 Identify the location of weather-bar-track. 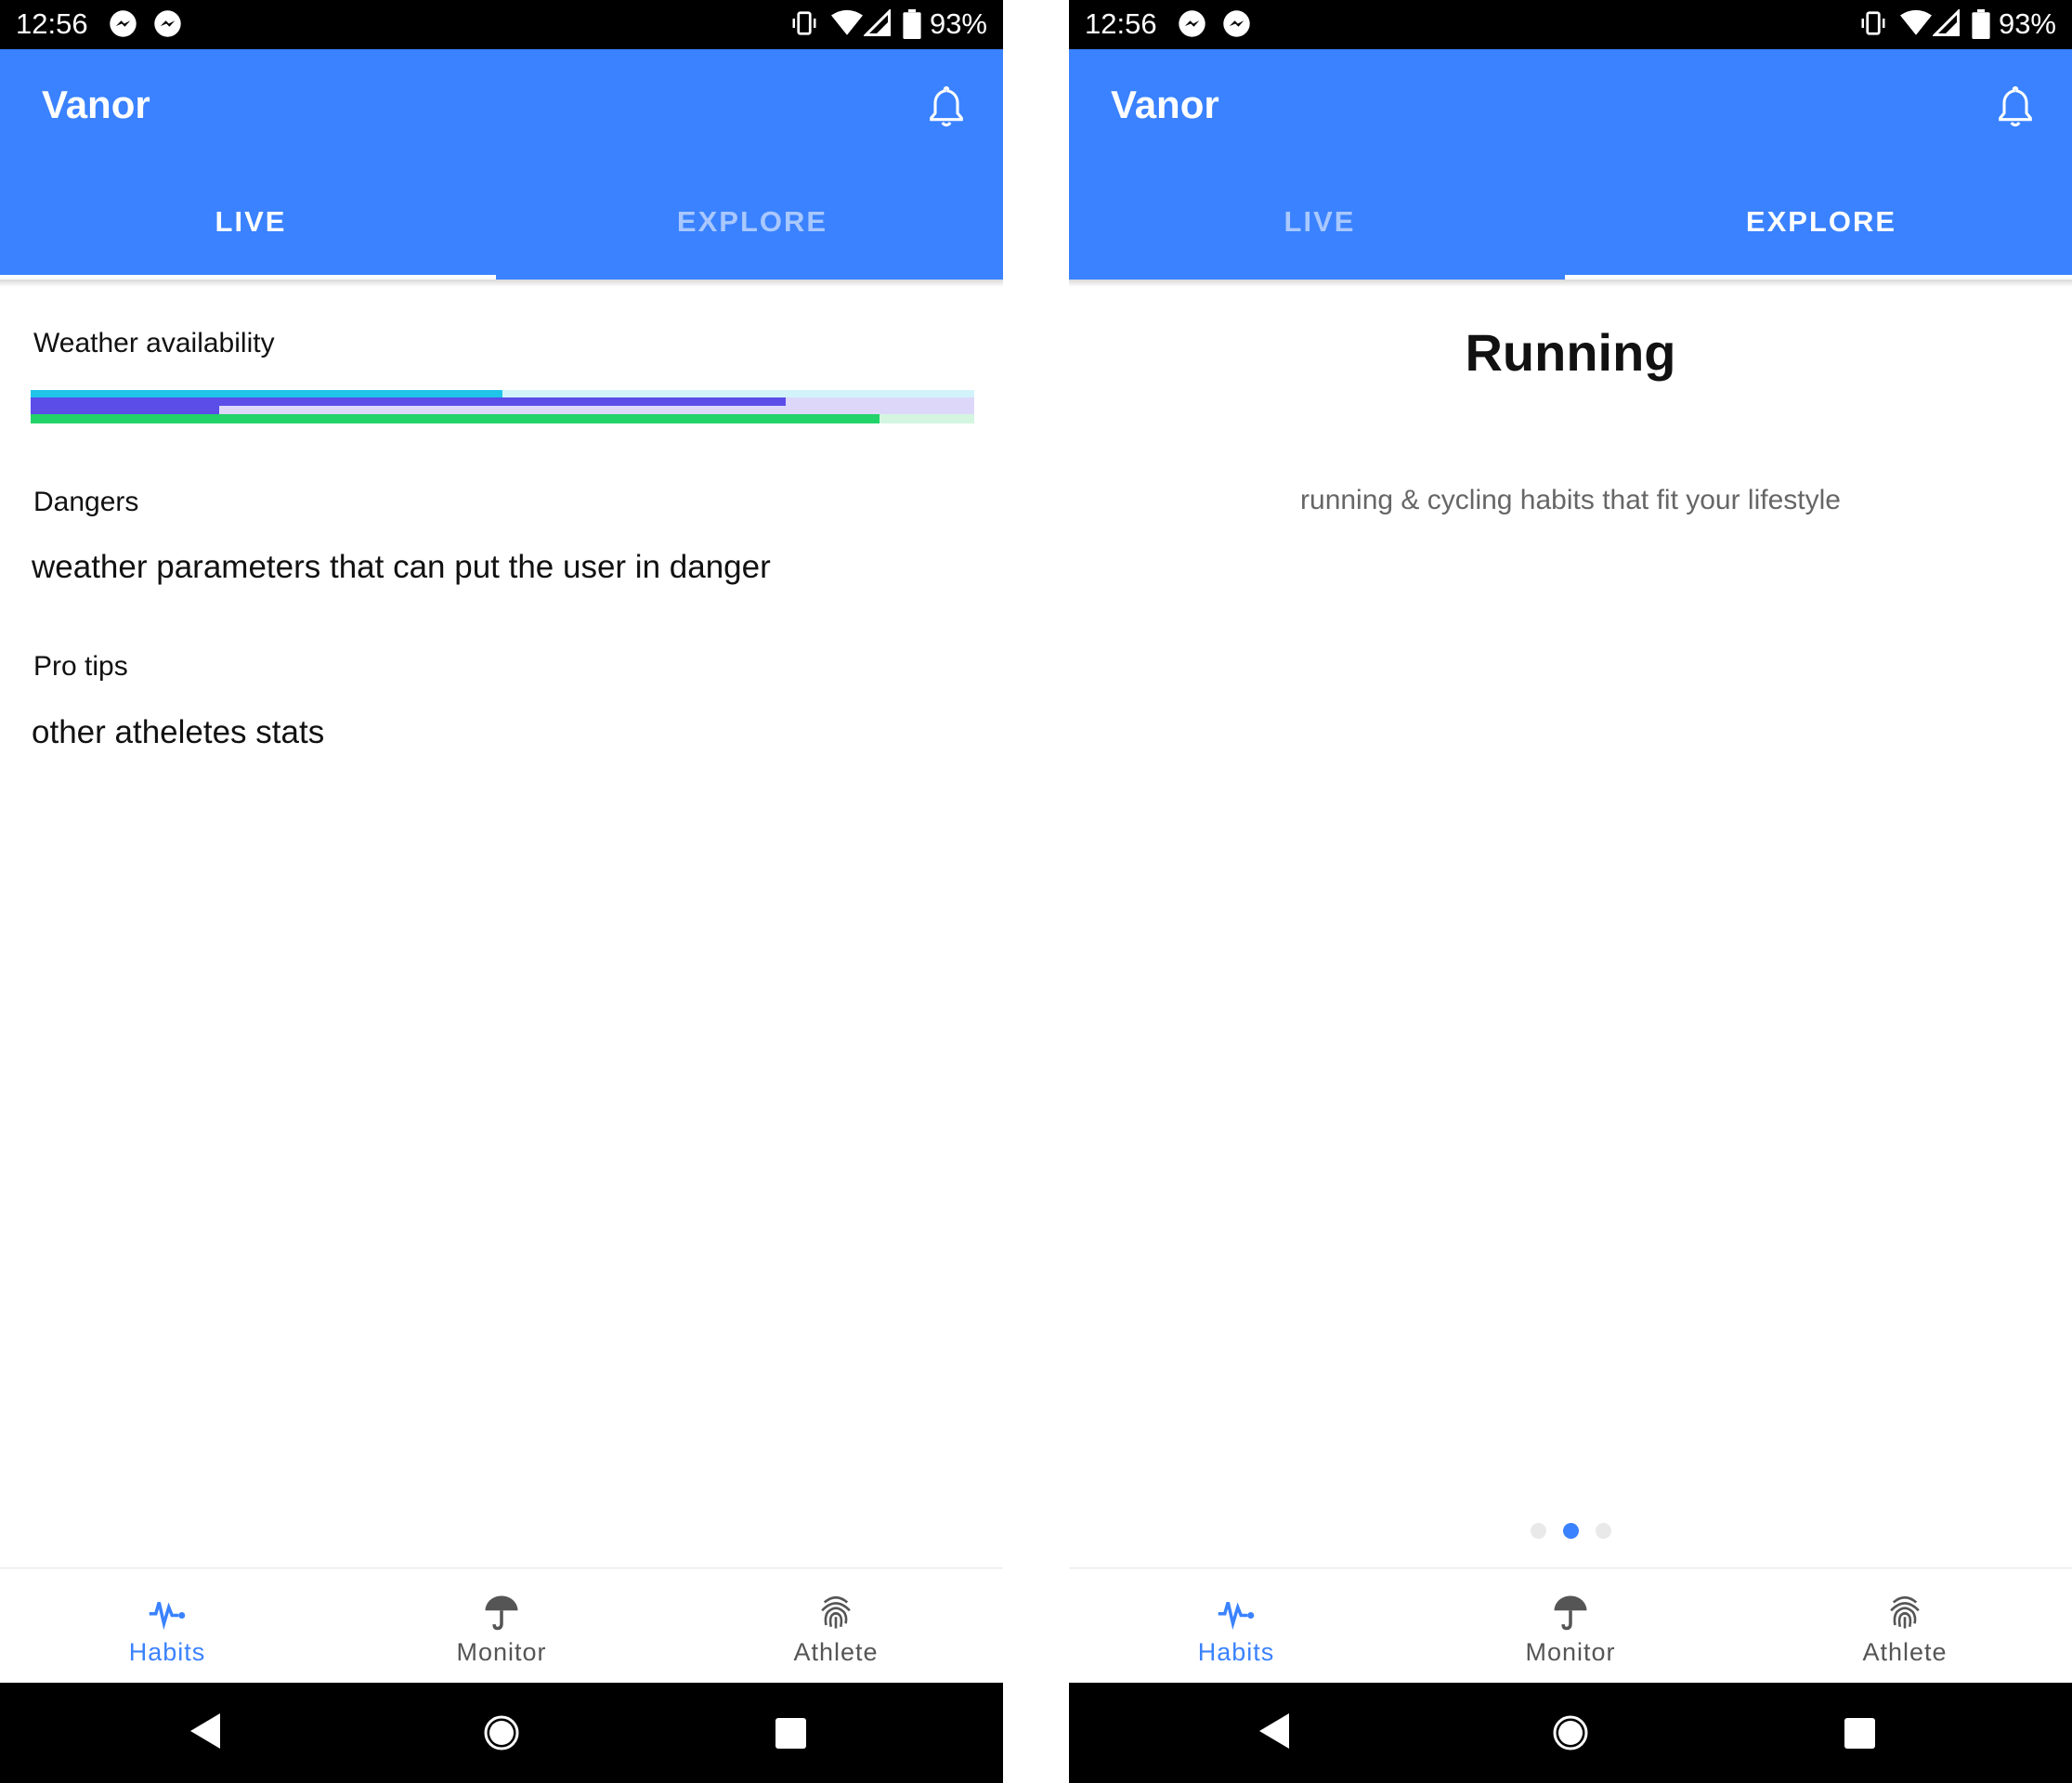
(502, 418).